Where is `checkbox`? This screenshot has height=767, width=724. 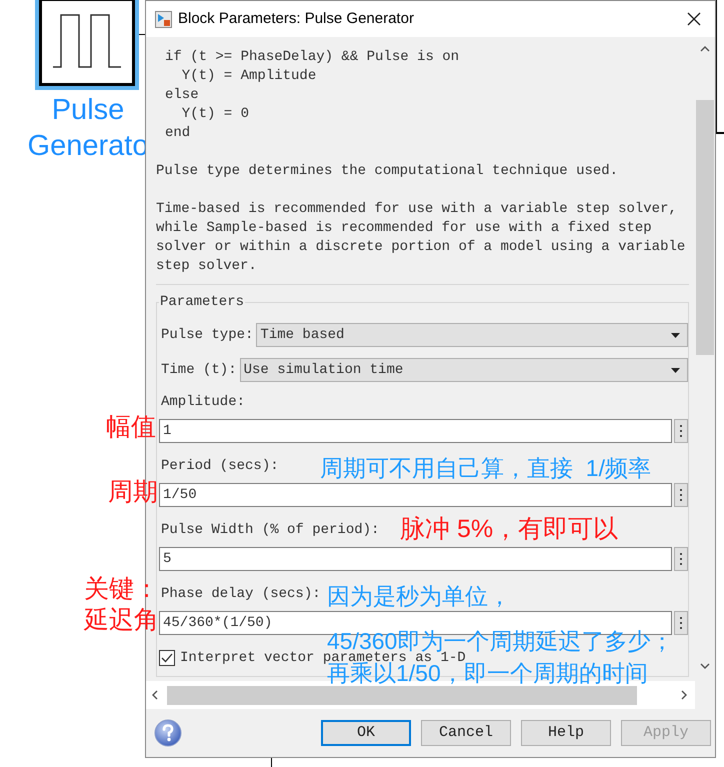 checkbox is located at coordinates (167, 658).